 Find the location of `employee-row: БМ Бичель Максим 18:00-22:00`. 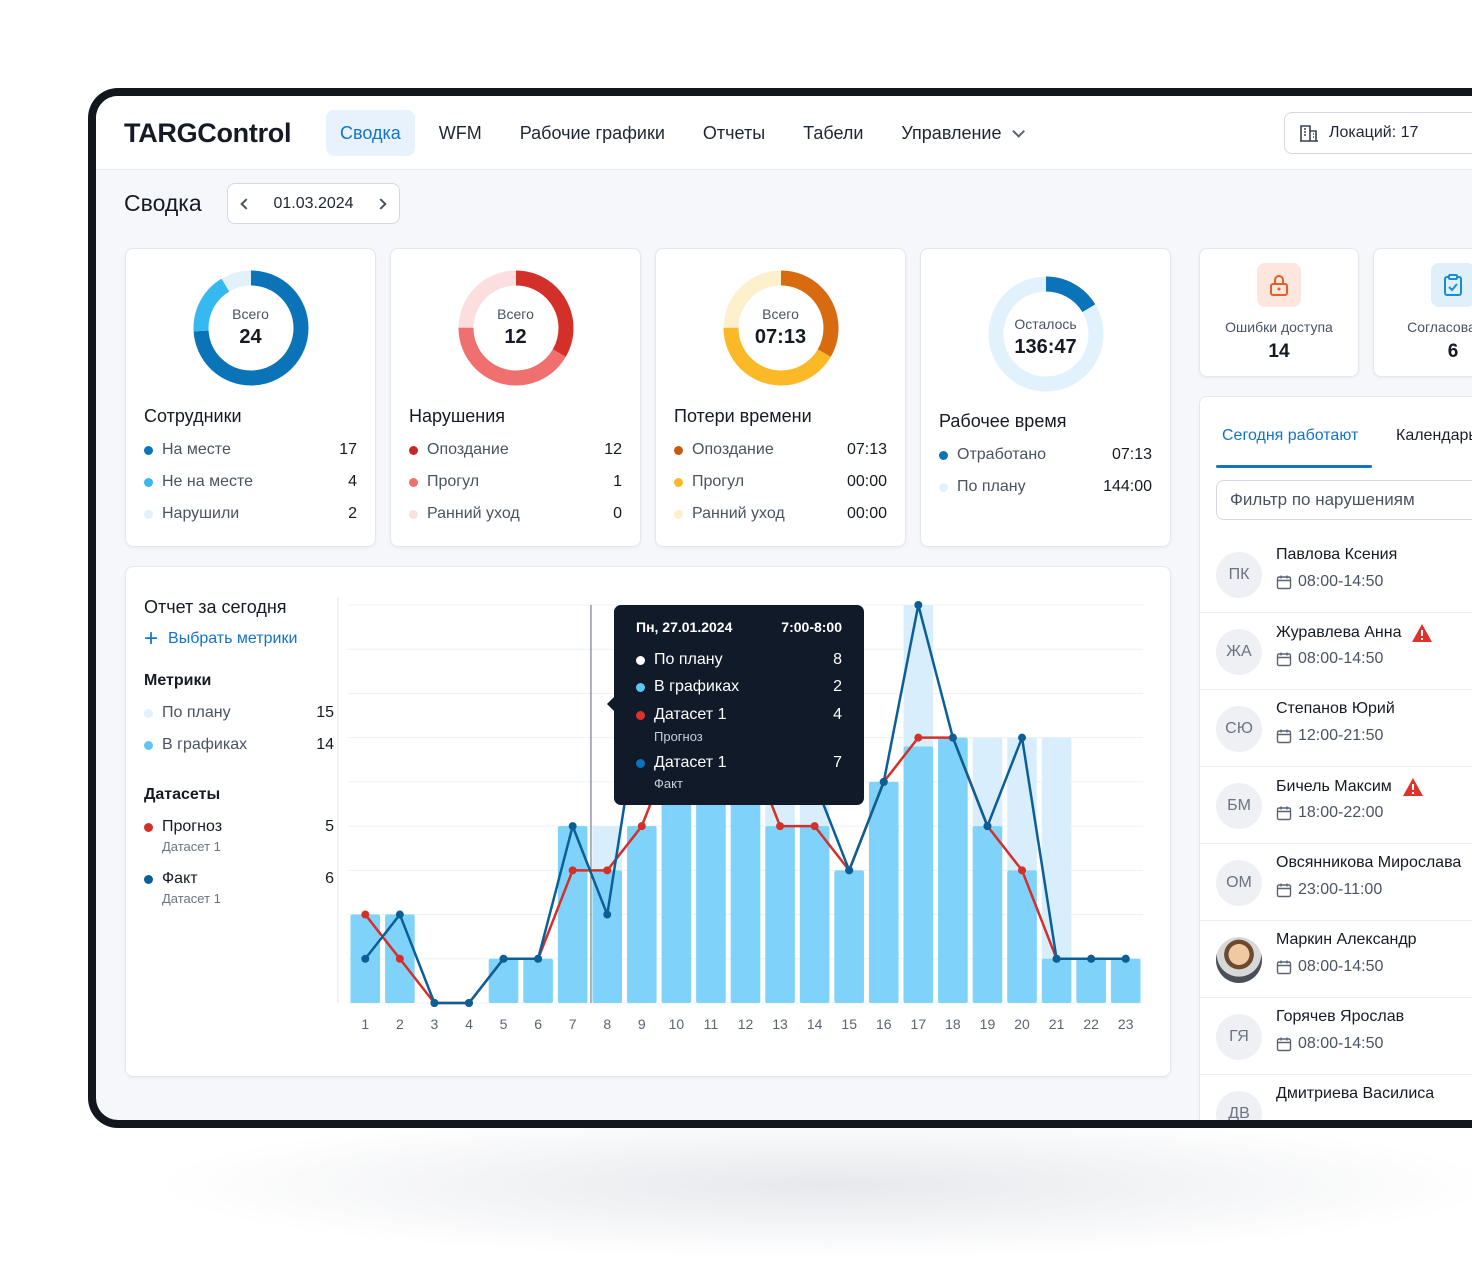

employee-row: БМ Бичель Максим 18:00-22:00 is located at coordinates (1336, 805).